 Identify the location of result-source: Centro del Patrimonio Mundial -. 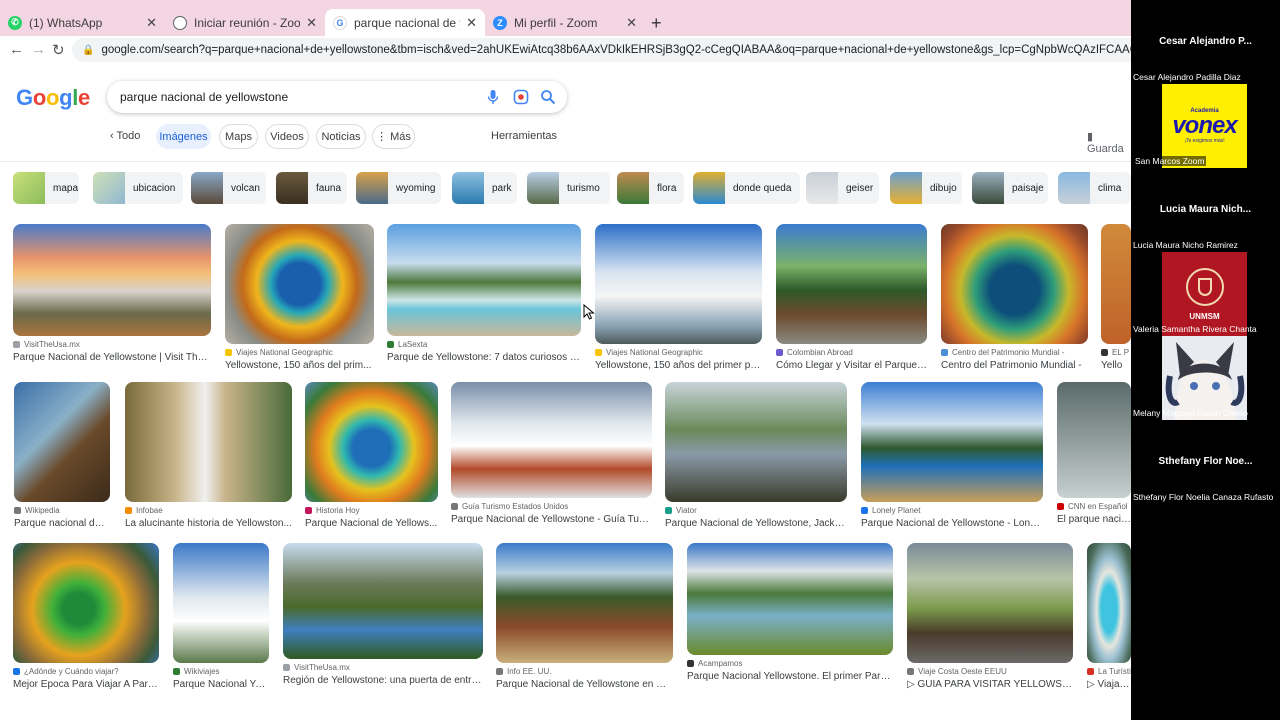
(1014, 352).